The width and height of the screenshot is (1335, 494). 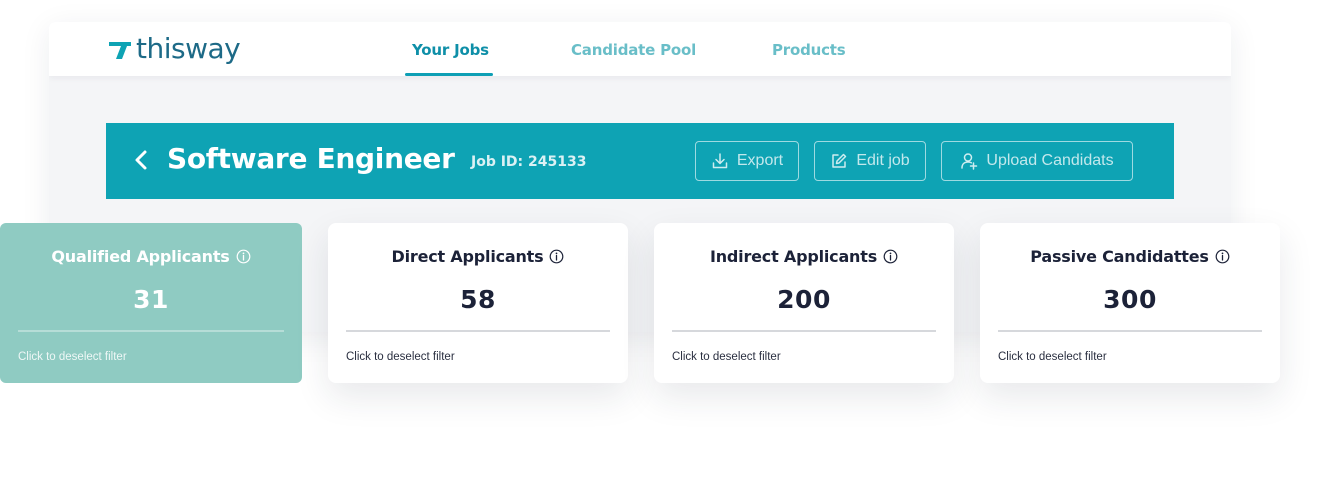 I want to click on active-tab-indicator, so click(x=449, y=74).